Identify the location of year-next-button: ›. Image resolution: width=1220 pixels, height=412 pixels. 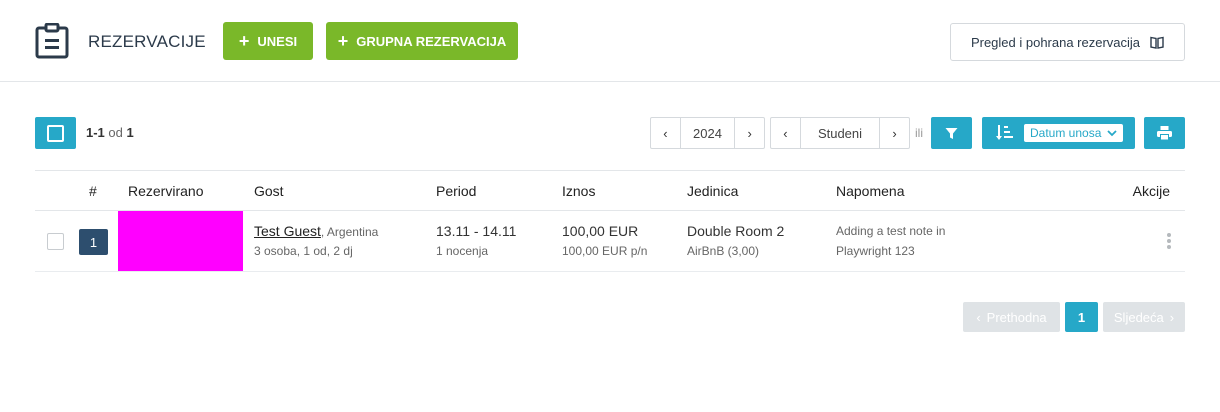
(749, 133).